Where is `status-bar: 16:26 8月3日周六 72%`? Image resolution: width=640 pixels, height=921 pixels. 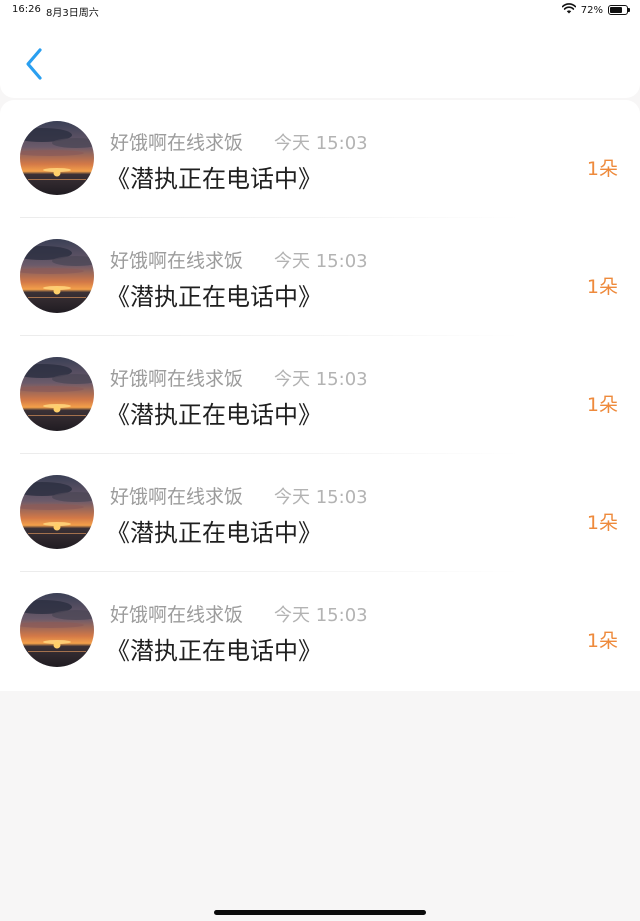
status-bar: 16:26 8月3日周六 72% is located at coordinates (320, 10).